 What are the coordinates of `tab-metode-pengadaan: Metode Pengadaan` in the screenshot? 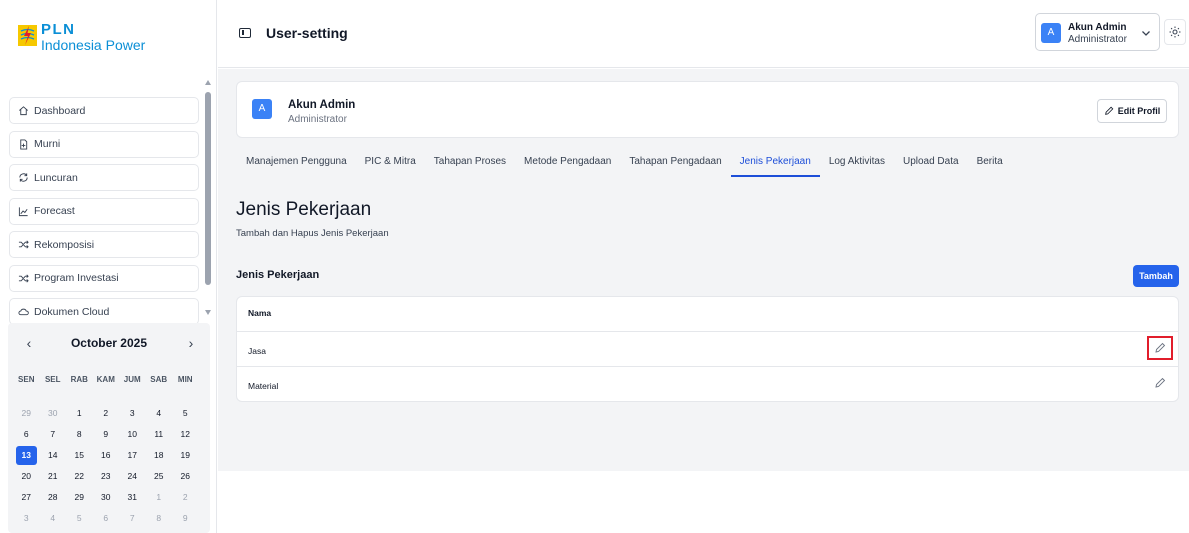 It's located at (567, 166).